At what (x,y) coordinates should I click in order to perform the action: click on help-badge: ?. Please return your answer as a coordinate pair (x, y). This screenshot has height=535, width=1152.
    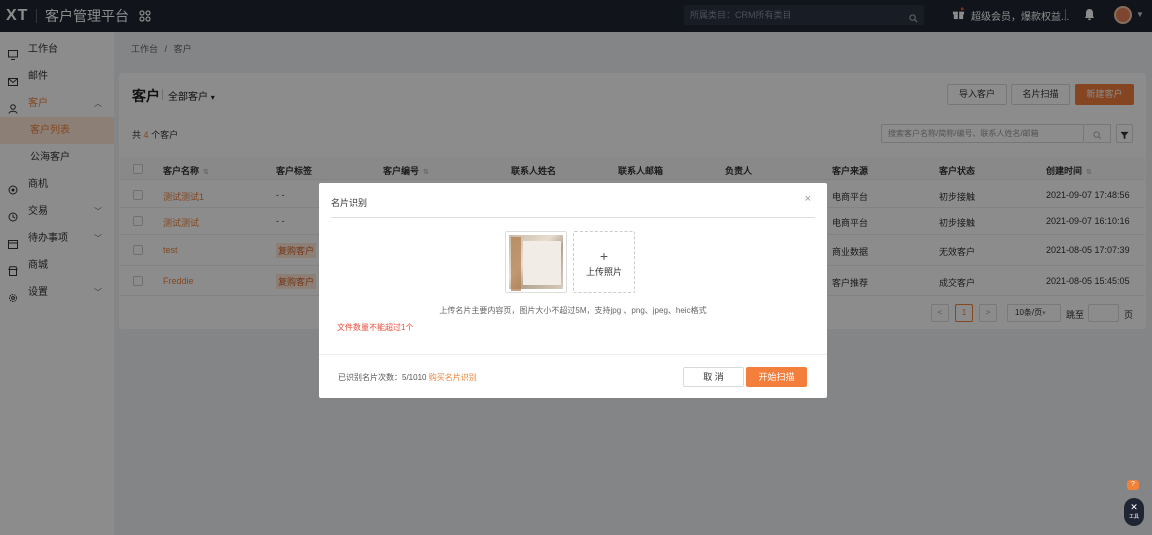
    Looking at the image, I should click on (1133, 485).